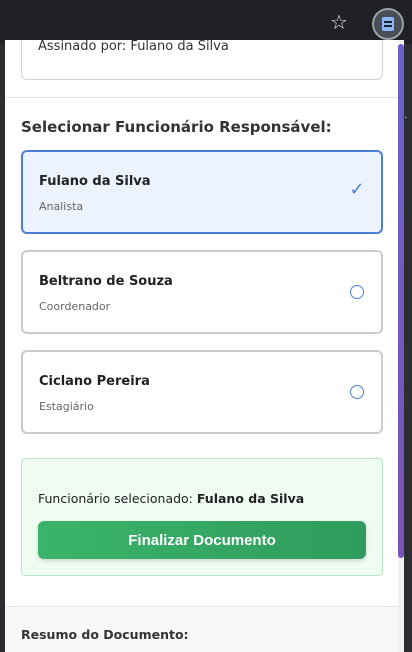  What do you see at coordinates (115, 498) in the screenshot?
I see `selected-label: Funcionário selecionado:` at bounding box center [115, 498].